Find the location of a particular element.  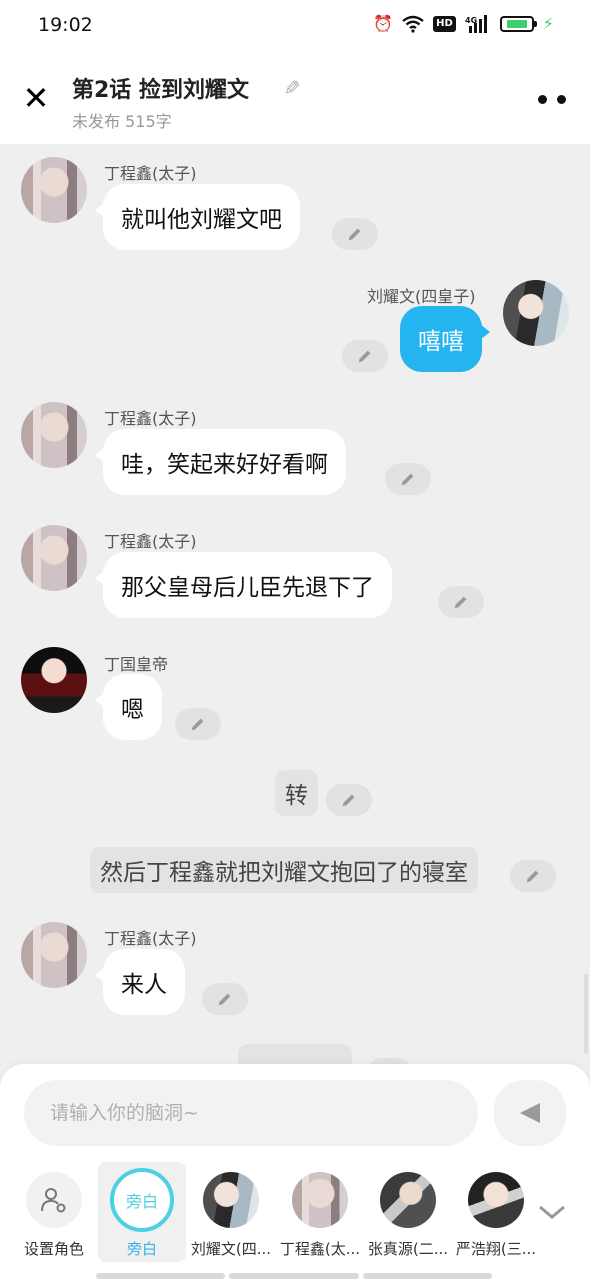

edit-title-icon: ✎ is located at coordinates (292, 88).